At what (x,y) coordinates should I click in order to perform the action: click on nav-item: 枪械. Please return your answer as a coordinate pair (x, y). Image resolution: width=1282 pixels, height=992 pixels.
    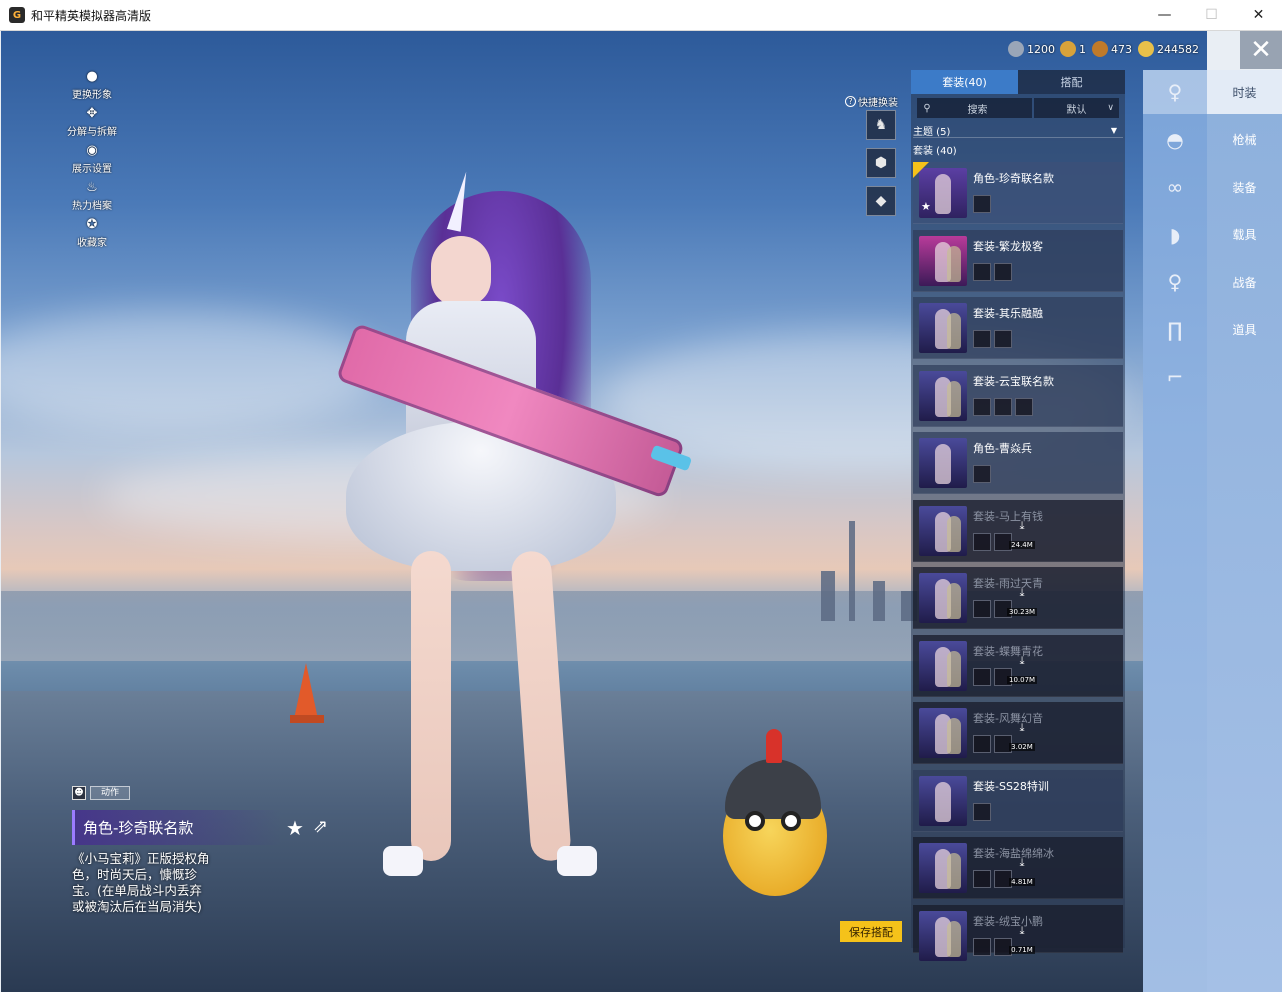
    Looking at the image, I should click on (1244, 140).